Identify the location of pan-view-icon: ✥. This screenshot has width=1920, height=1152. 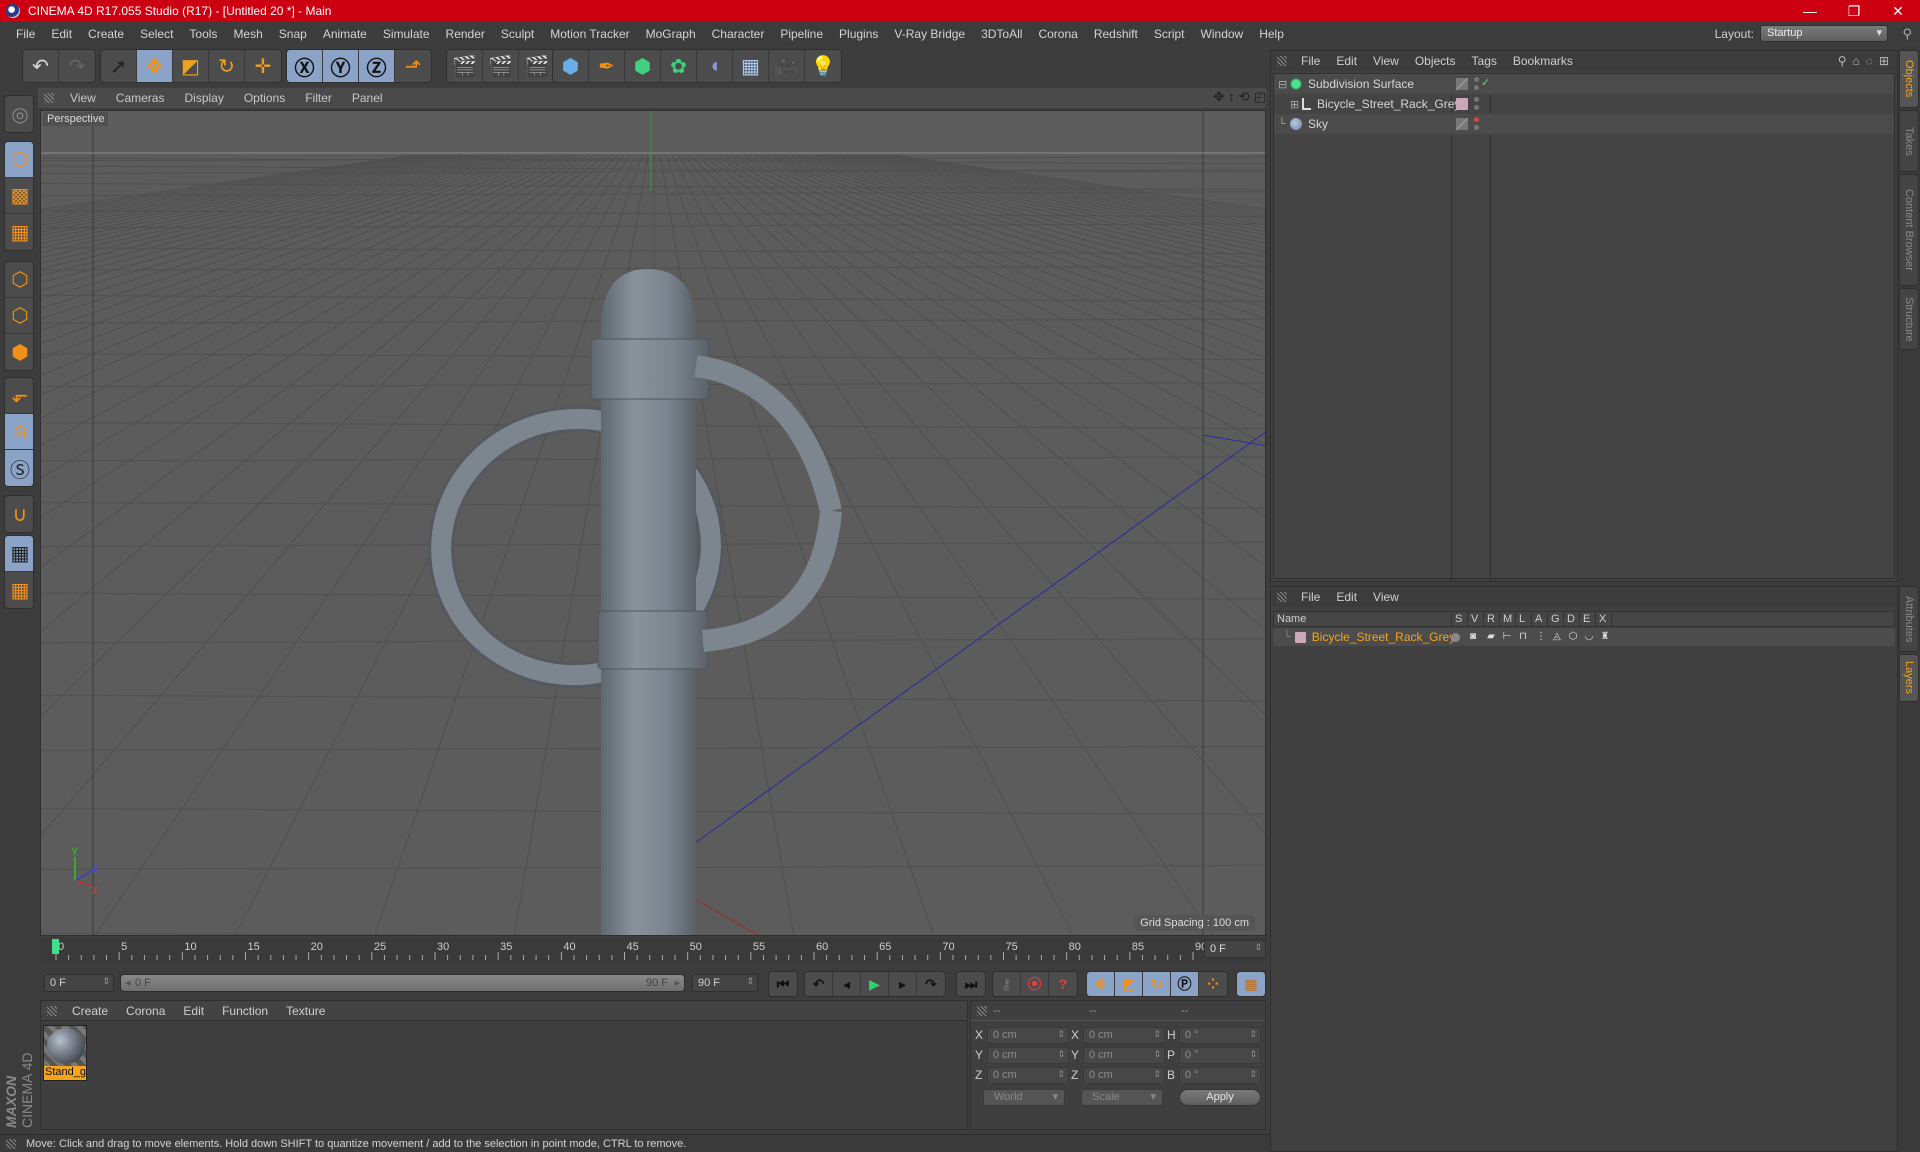
(1218, 97).